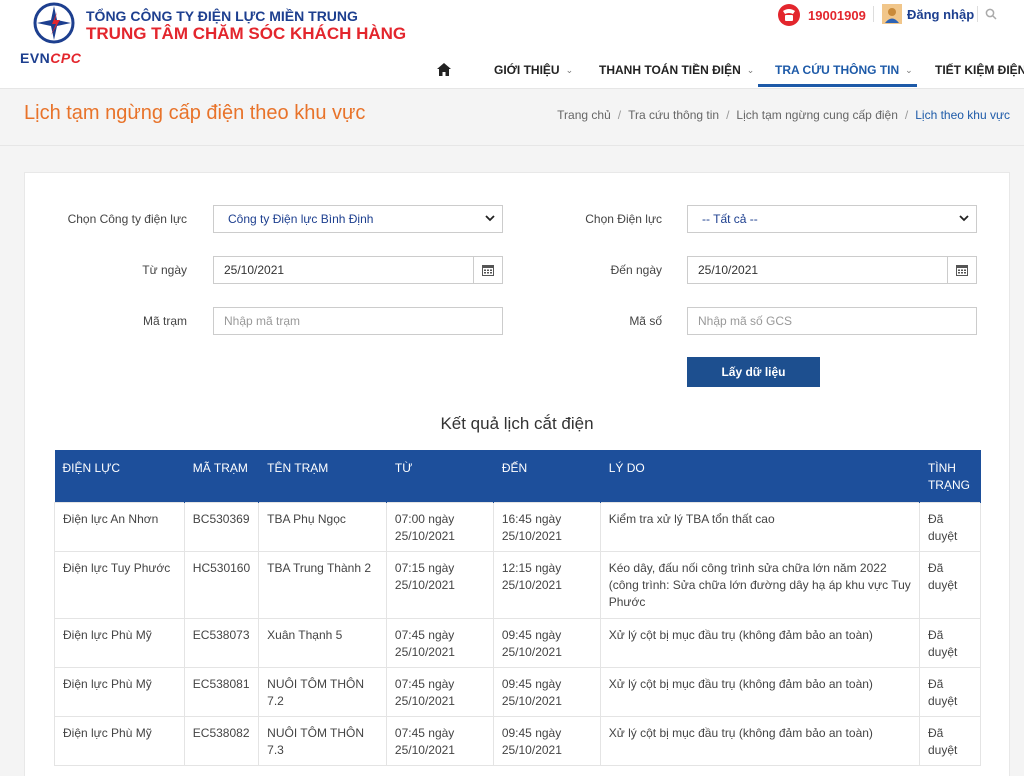  I want to click on column-header: ĐIỆN LỰC, so click(119, 476).